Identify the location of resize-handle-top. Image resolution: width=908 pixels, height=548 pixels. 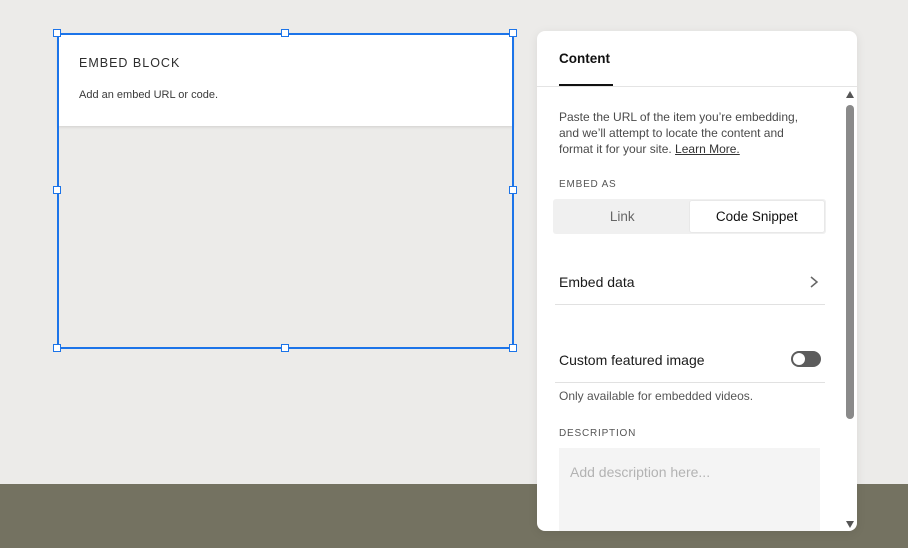
(285, 33).